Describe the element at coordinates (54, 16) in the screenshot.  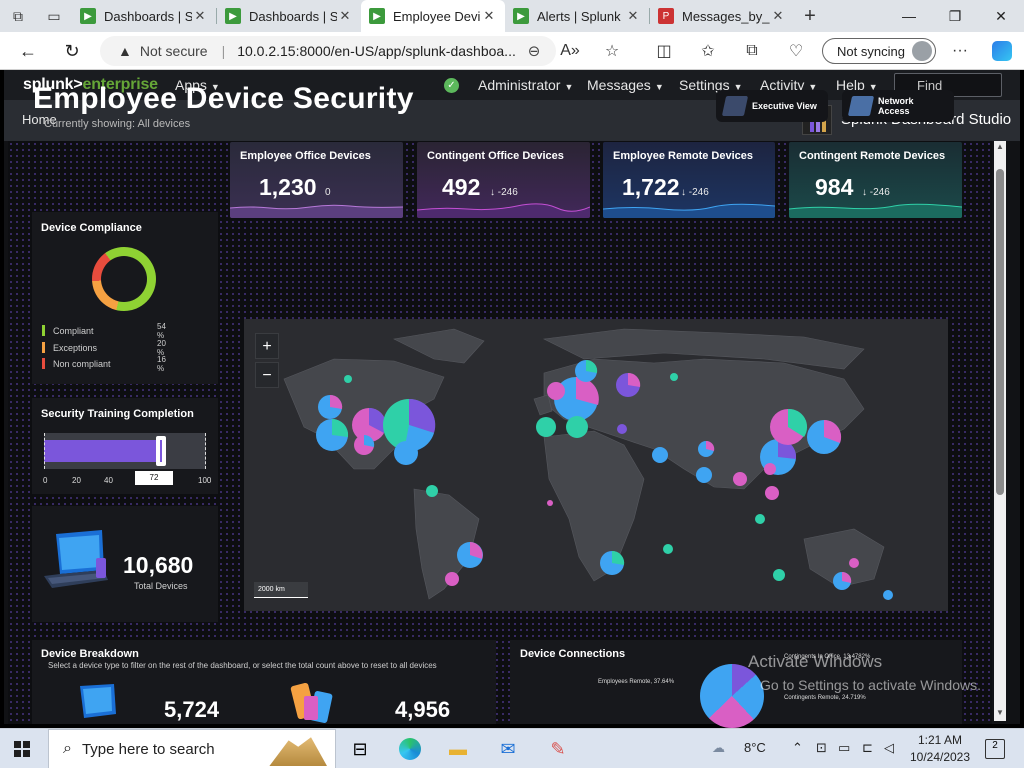
I see `tab-actions-icon: ▭` at that location.